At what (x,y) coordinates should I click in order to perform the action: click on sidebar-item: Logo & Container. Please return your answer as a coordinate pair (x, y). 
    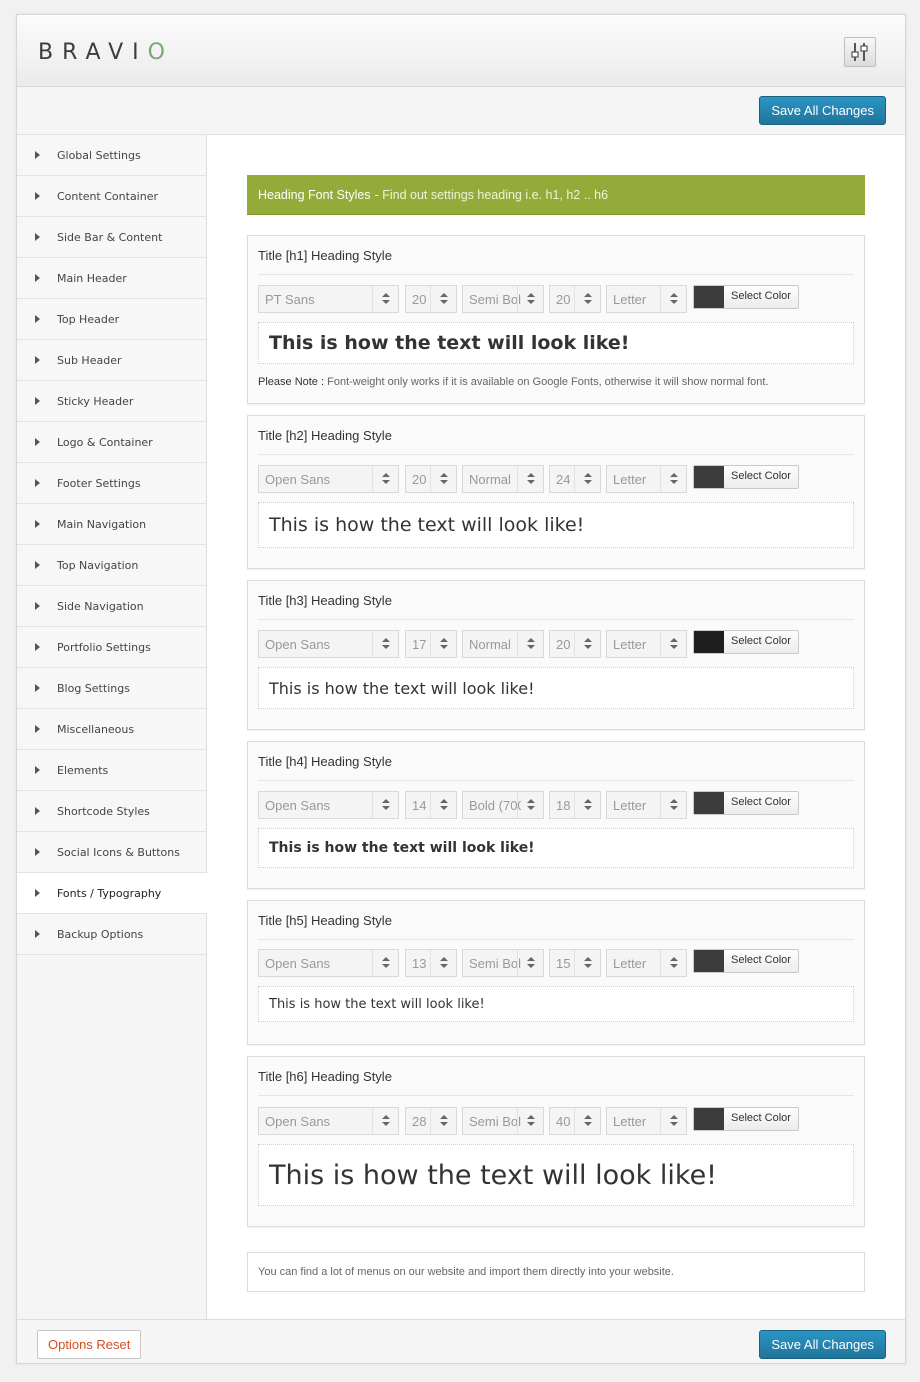
    Looking at the image, I should click on (111, 442).